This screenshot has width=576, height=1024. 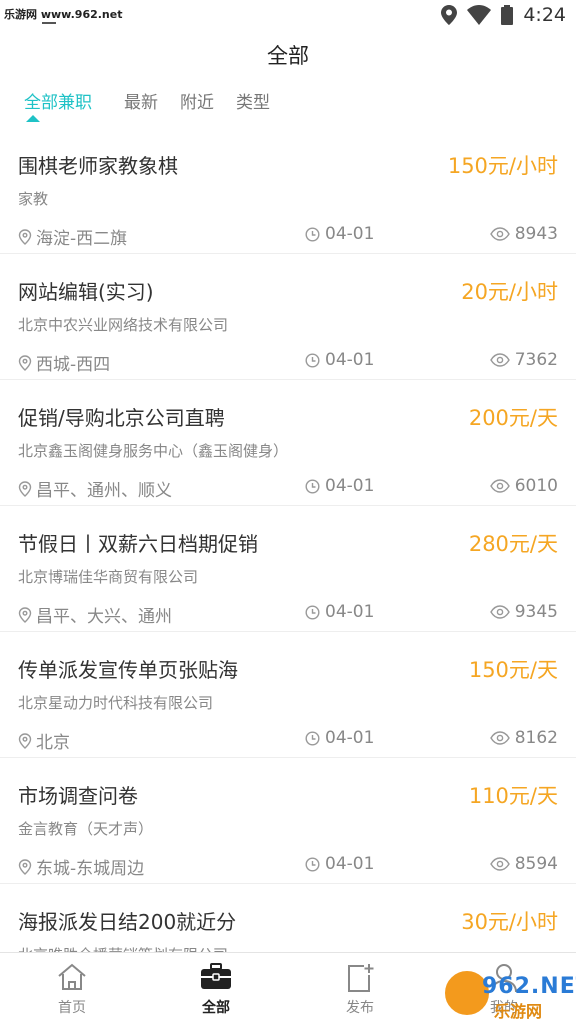 I want to click on nav-post: 发布, so click(x=360, y=988).